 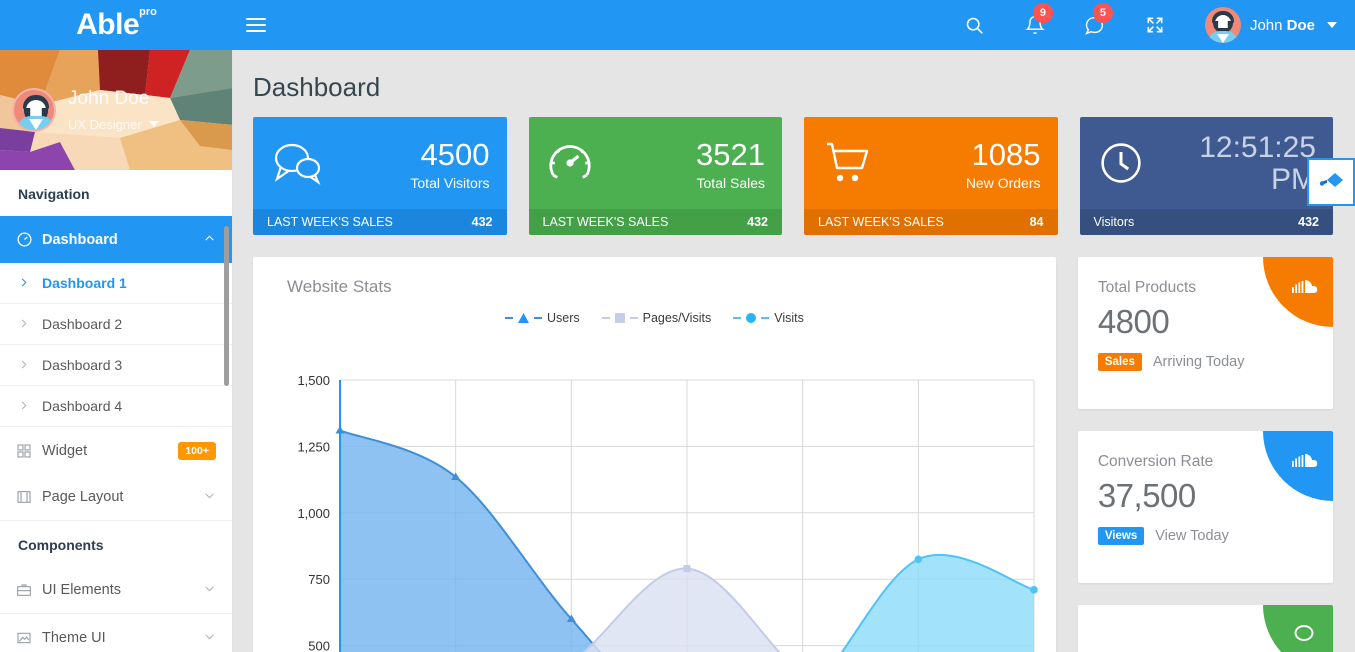 I want to click on sidebar-subitem-dashboard-3: Dashboard 3, so click(x=116, y=365).